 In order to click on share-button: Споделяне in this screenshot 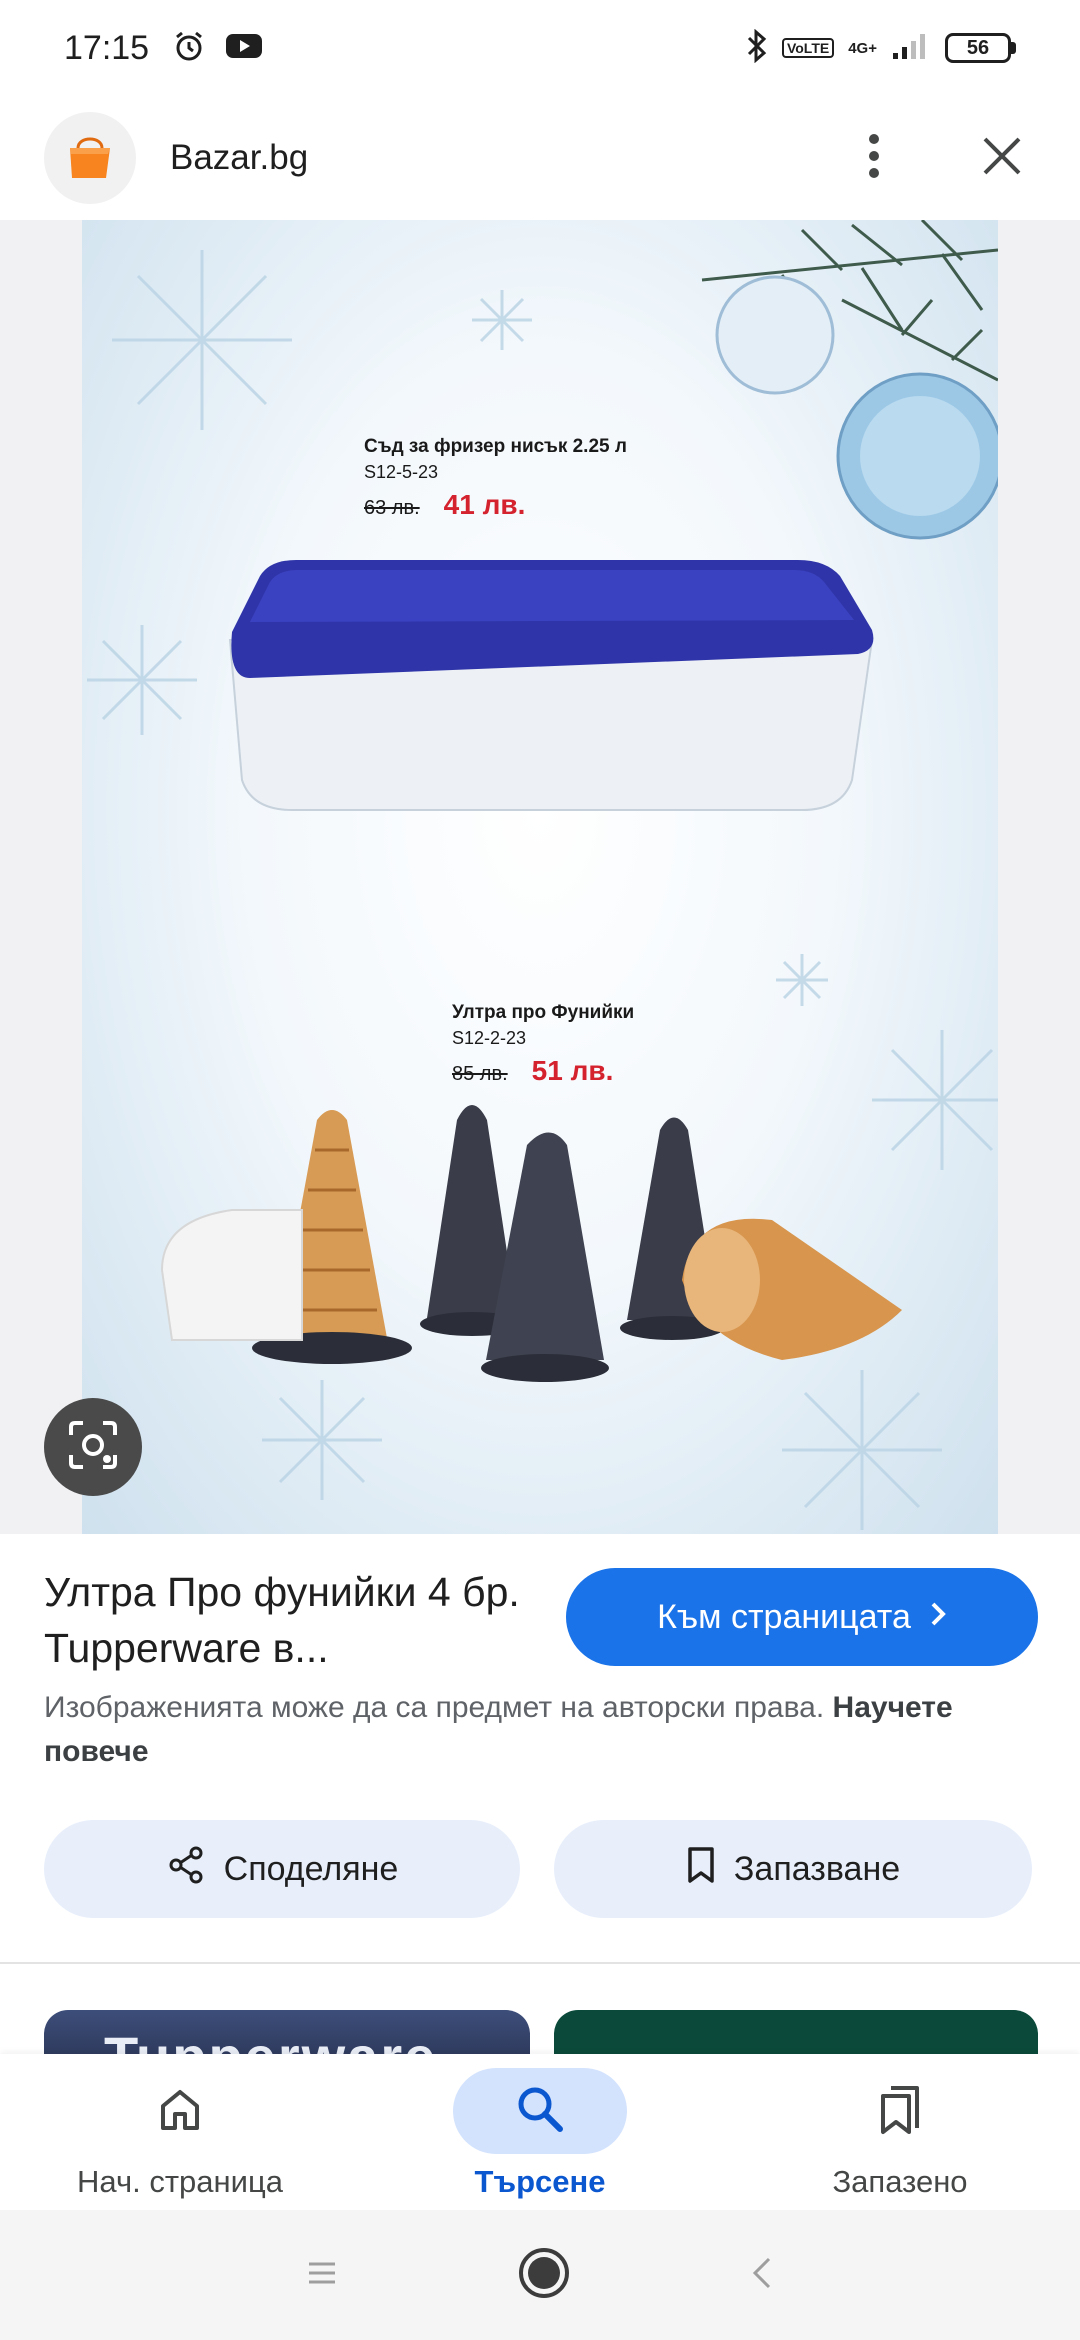, I will do `click(282, 1869)`.